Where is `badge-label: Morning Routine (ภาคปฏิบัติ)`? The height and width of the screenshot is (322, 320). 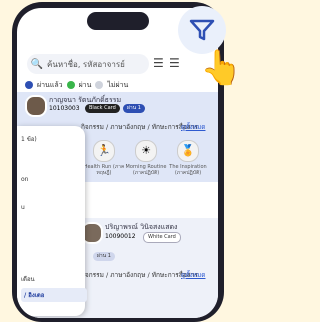 badge-label: Morning Routine (ภาคปฏิบัติ) is located at coordinates (146, 170).